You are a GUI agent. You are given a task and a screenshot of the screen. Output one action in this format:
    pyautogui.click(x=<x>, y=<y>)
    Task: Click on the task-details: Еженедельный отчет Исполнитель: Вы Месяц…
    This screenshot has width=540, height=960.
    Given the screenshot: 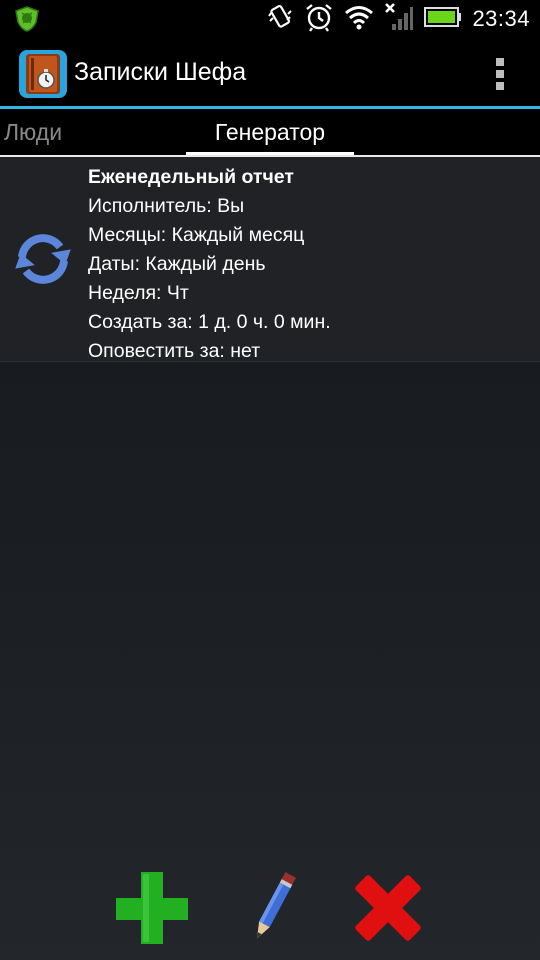 What is the action you would take?
    pyautogui.click(x=209, y=264)
    